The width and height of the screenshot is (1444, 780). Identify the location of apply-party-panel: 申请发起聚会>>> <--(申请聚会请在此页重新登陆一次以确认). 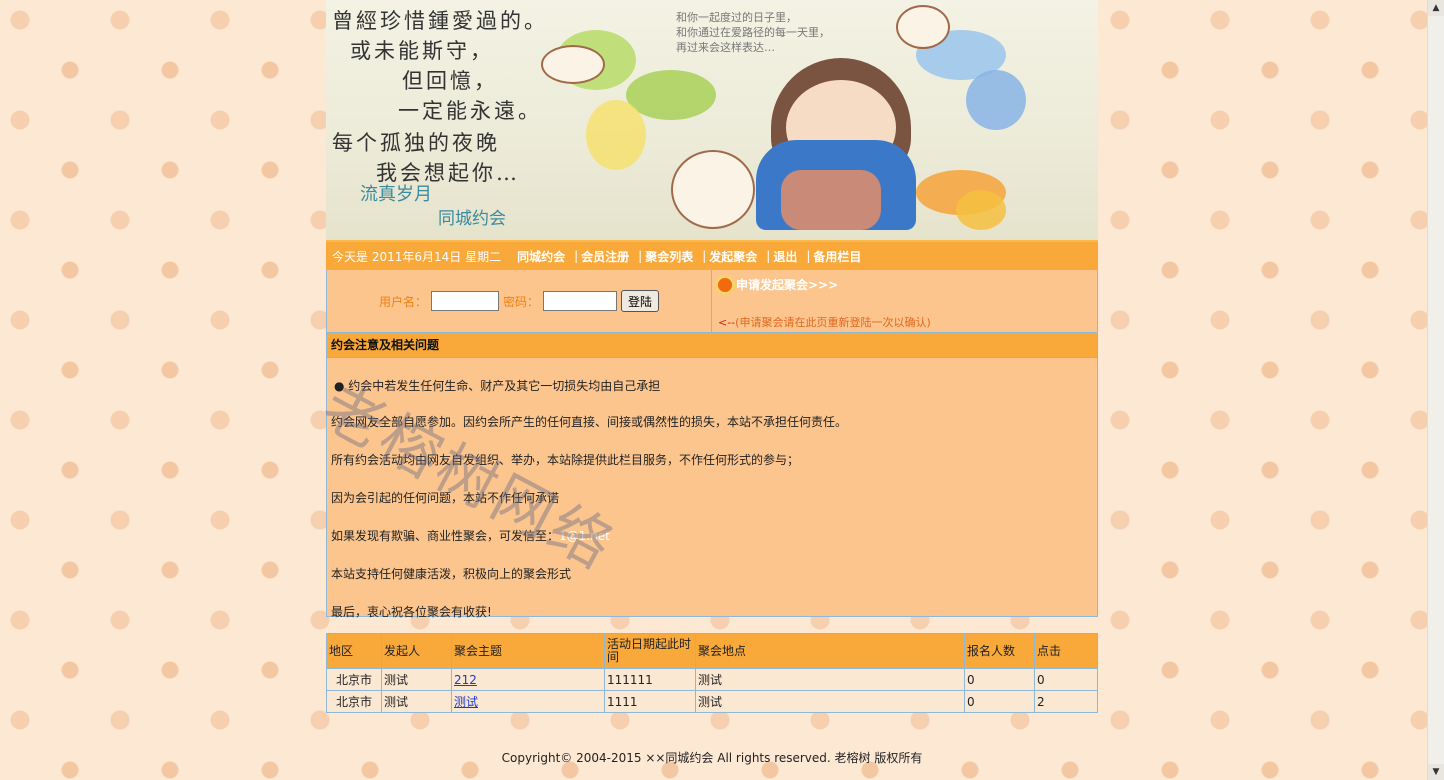
(904, 301).